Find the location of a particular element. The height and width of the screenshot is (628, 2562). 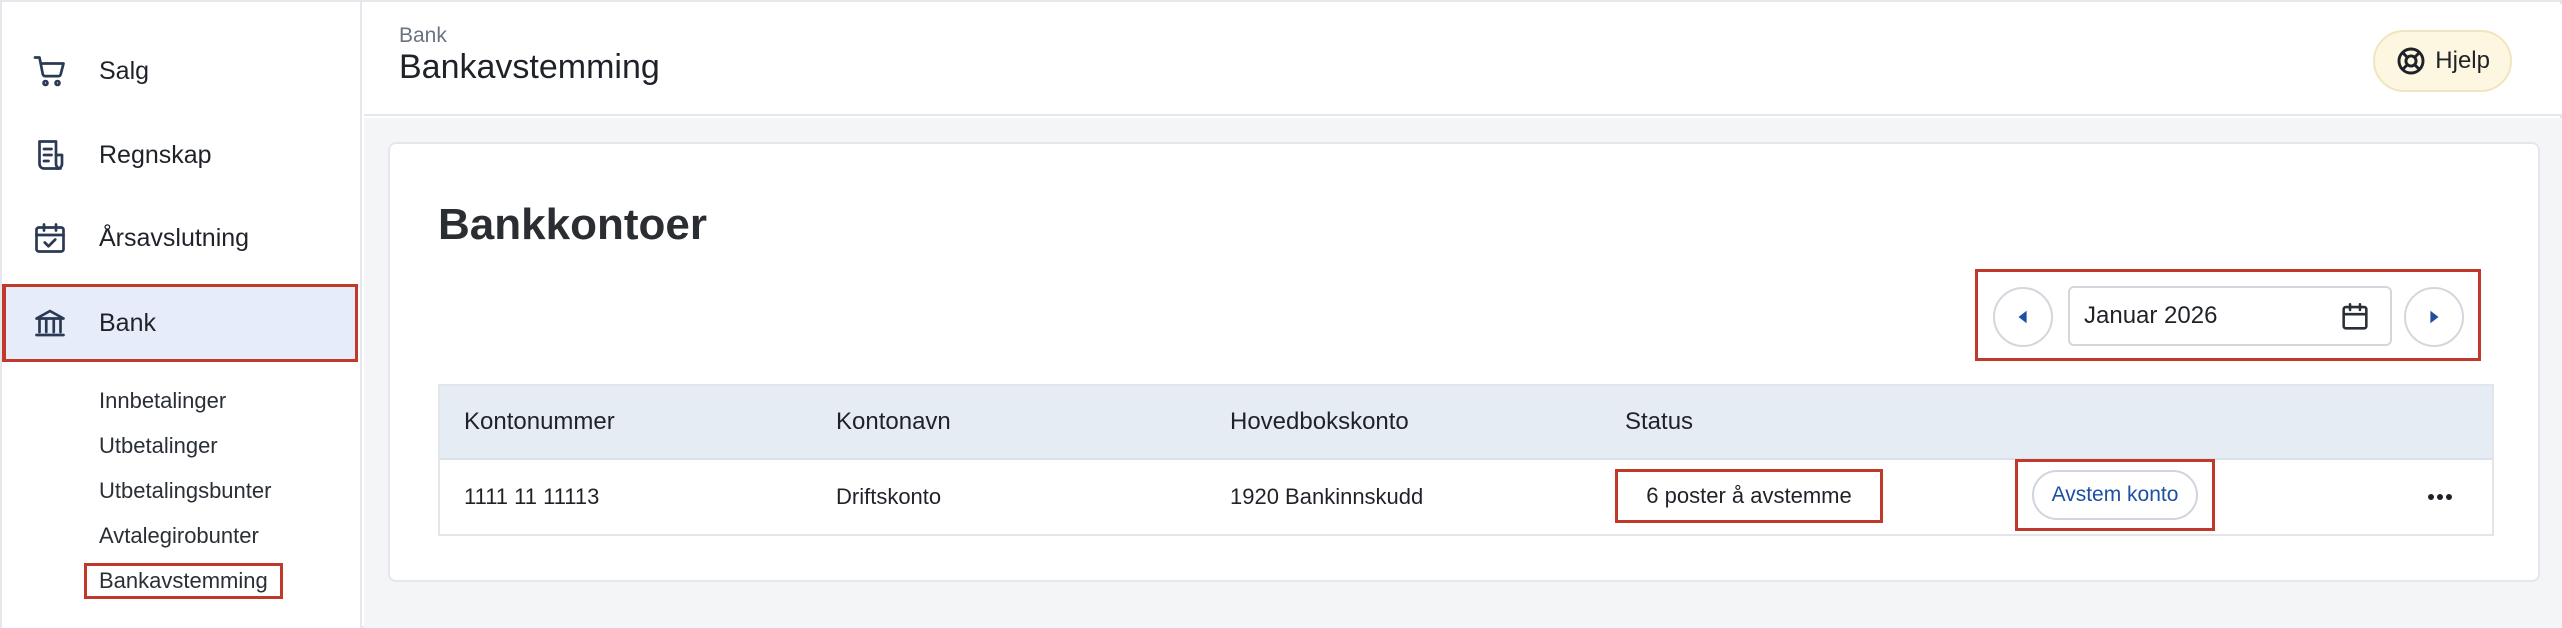

subnav-item-utbetalinger: Utbetalinger is located at coordinates (158, 446).